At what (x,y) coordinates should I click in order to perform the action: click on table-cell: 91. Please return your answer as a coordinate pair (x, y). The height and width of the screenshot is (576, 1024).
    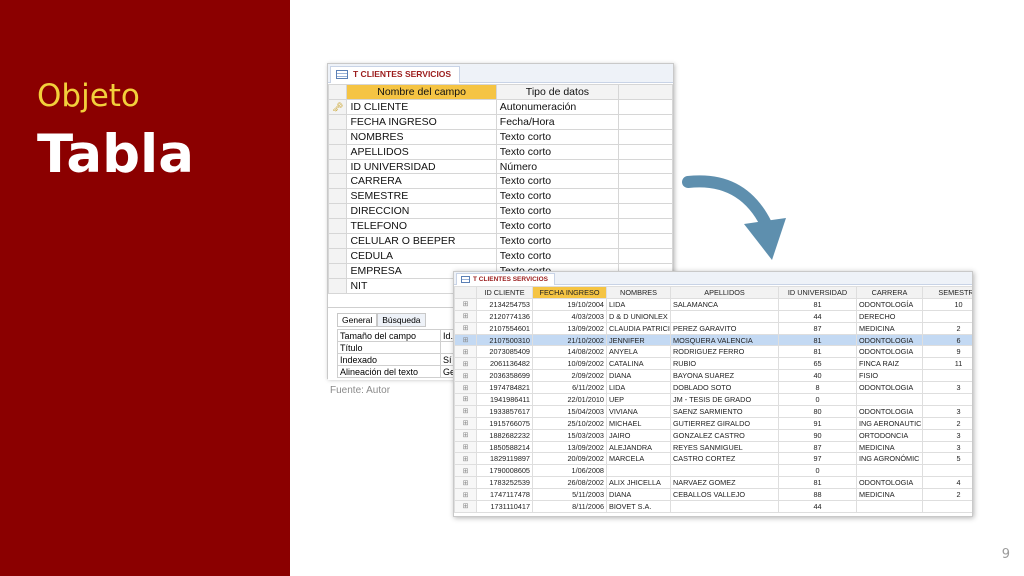
    Looking at the image, I should click on (817, 423).